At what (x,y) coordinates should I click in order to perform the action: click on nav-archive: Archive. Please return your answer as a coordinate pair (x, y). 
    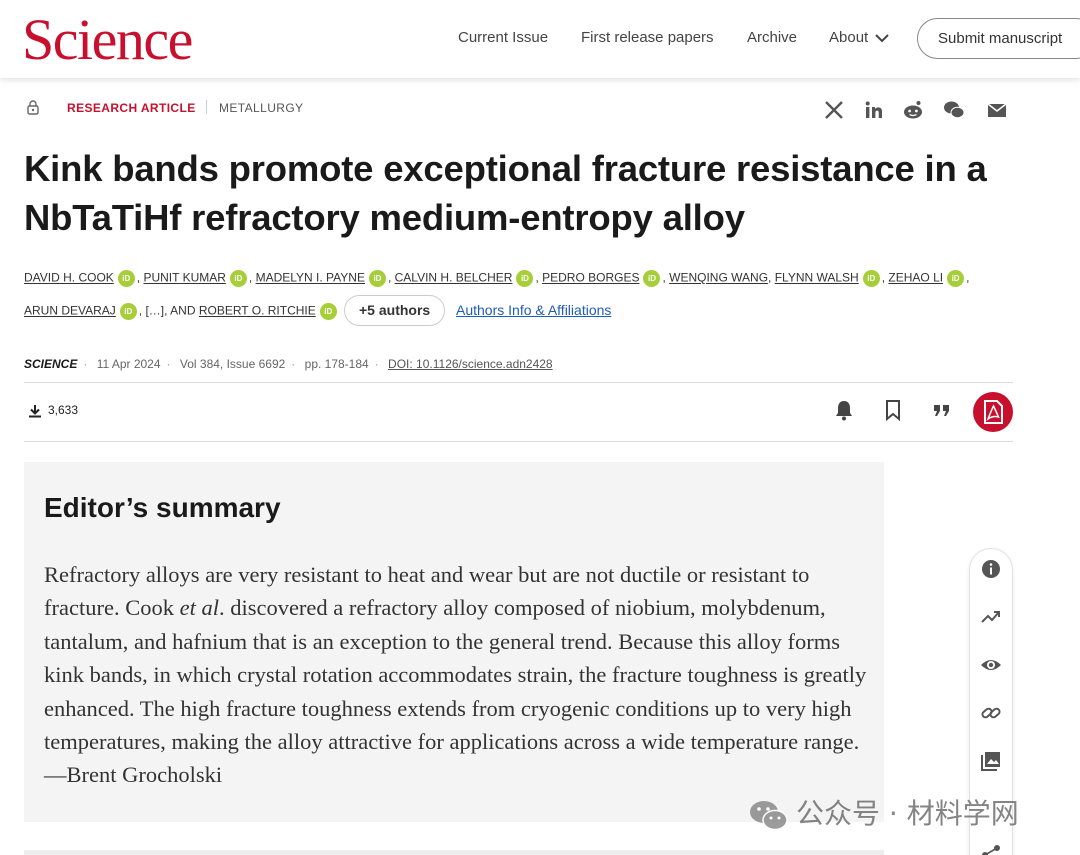
    Looking at the image, I should click on (772, 37).